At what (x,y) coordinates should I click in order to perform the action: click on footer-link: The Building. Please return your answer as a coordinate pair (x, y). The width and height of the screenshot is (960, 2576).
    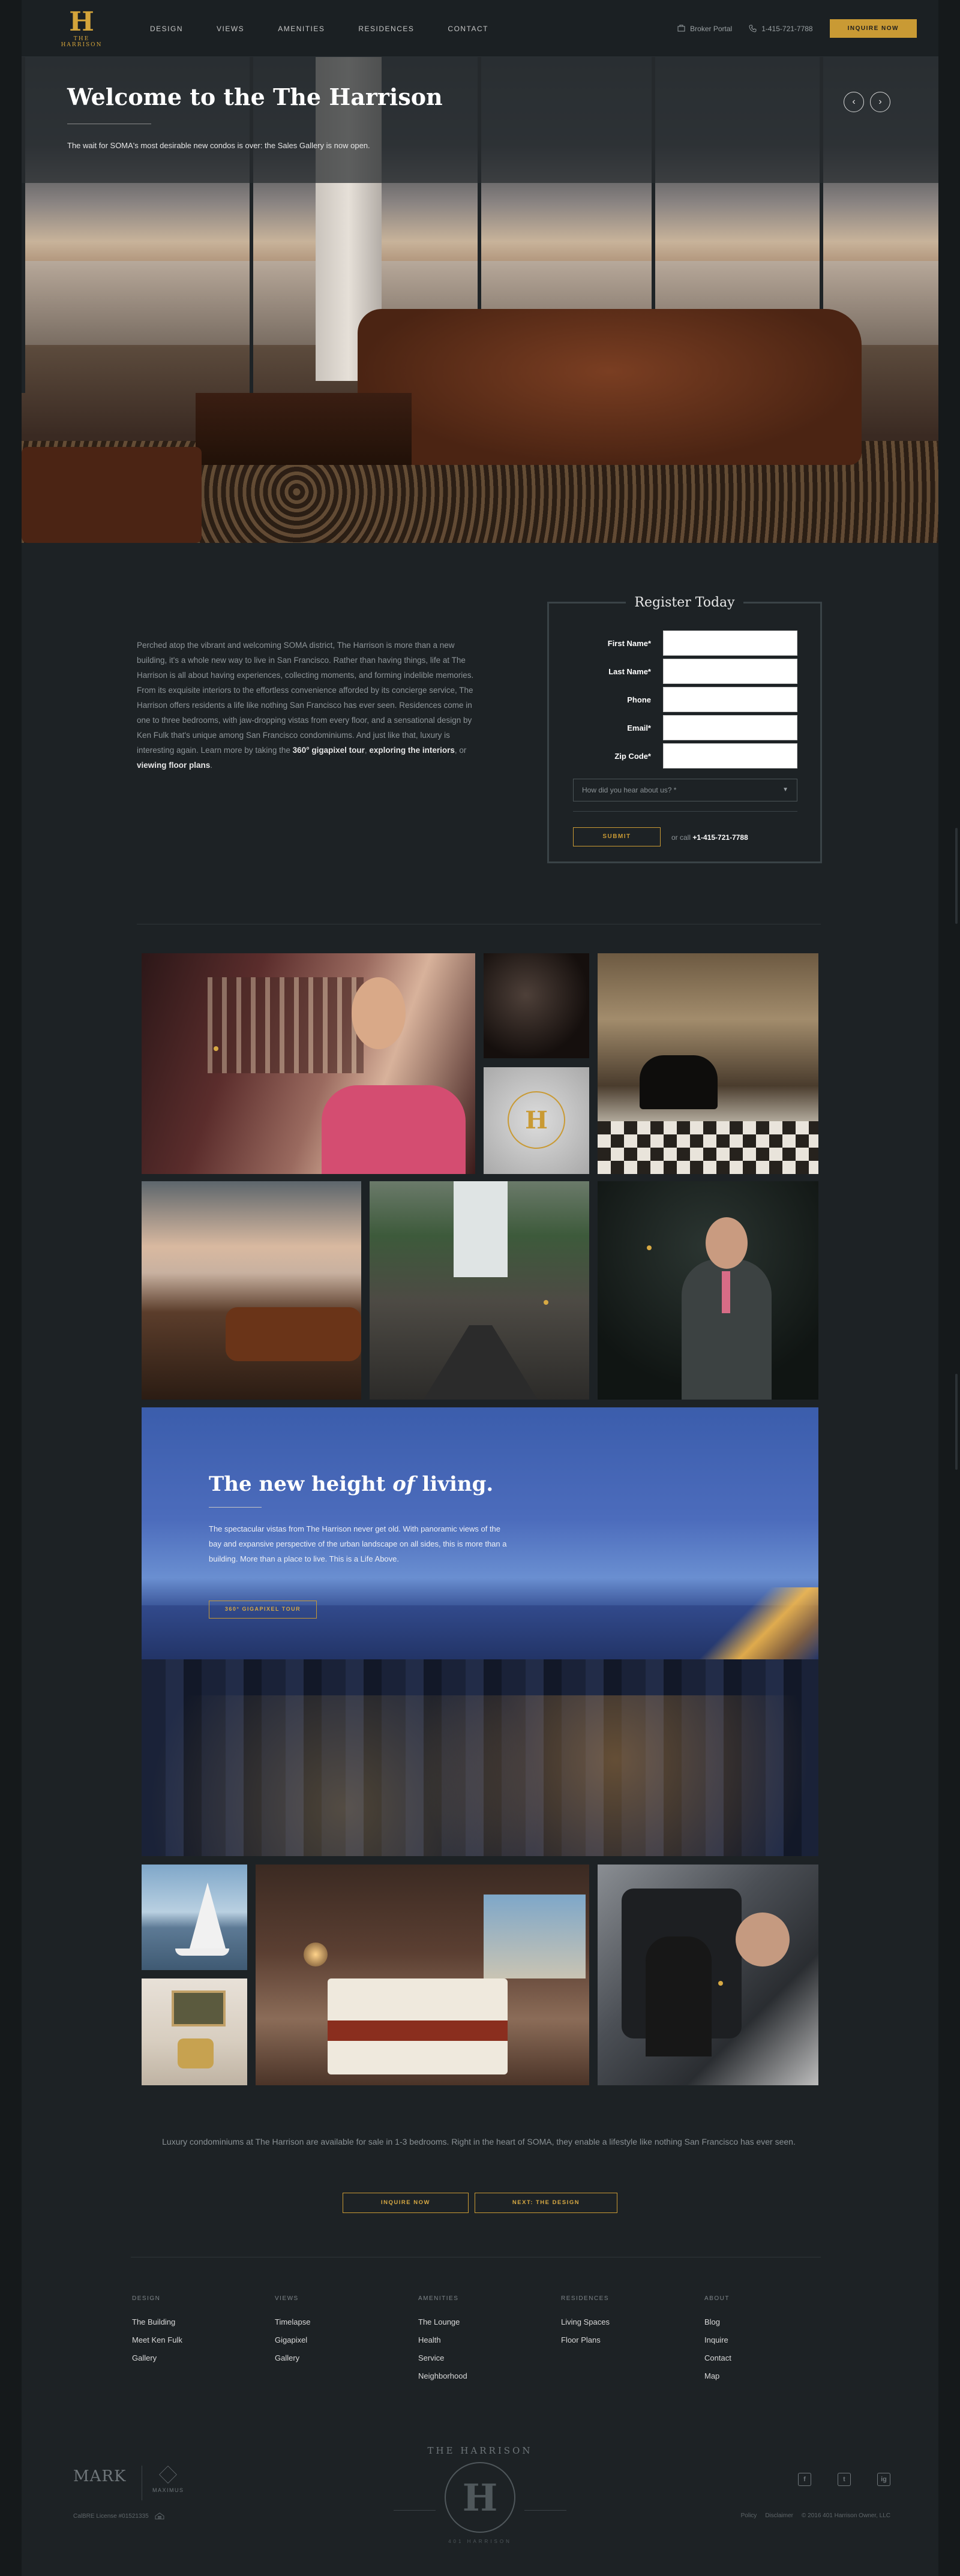
    Looking at the image, I should click on (157, 2321).